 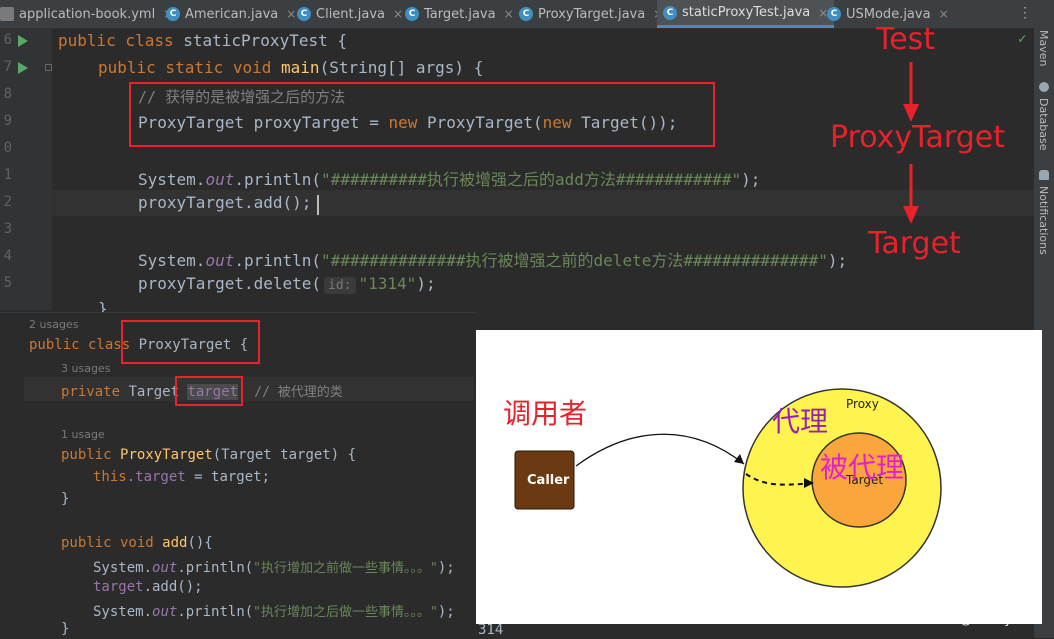 What do you see at coordinates (862, 404) in the screenshot?
I see `proxy-label: Proxy` at bounding box center [862, 404].